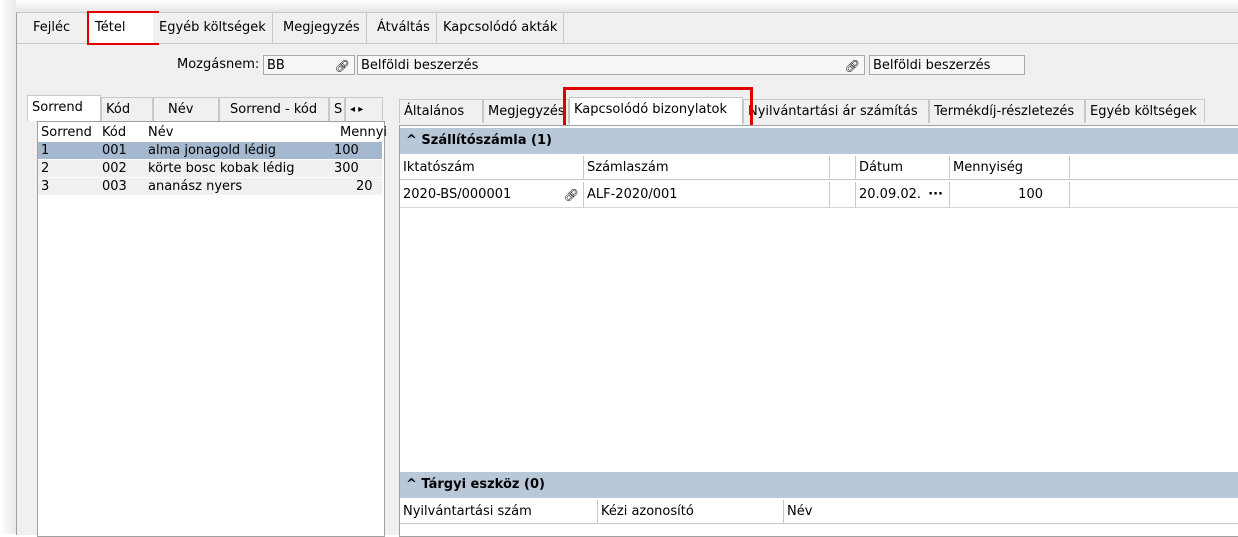 The height and width of the screenshot is (537, 1238). I want to click on cell-kod: 002, so click(114, 168).